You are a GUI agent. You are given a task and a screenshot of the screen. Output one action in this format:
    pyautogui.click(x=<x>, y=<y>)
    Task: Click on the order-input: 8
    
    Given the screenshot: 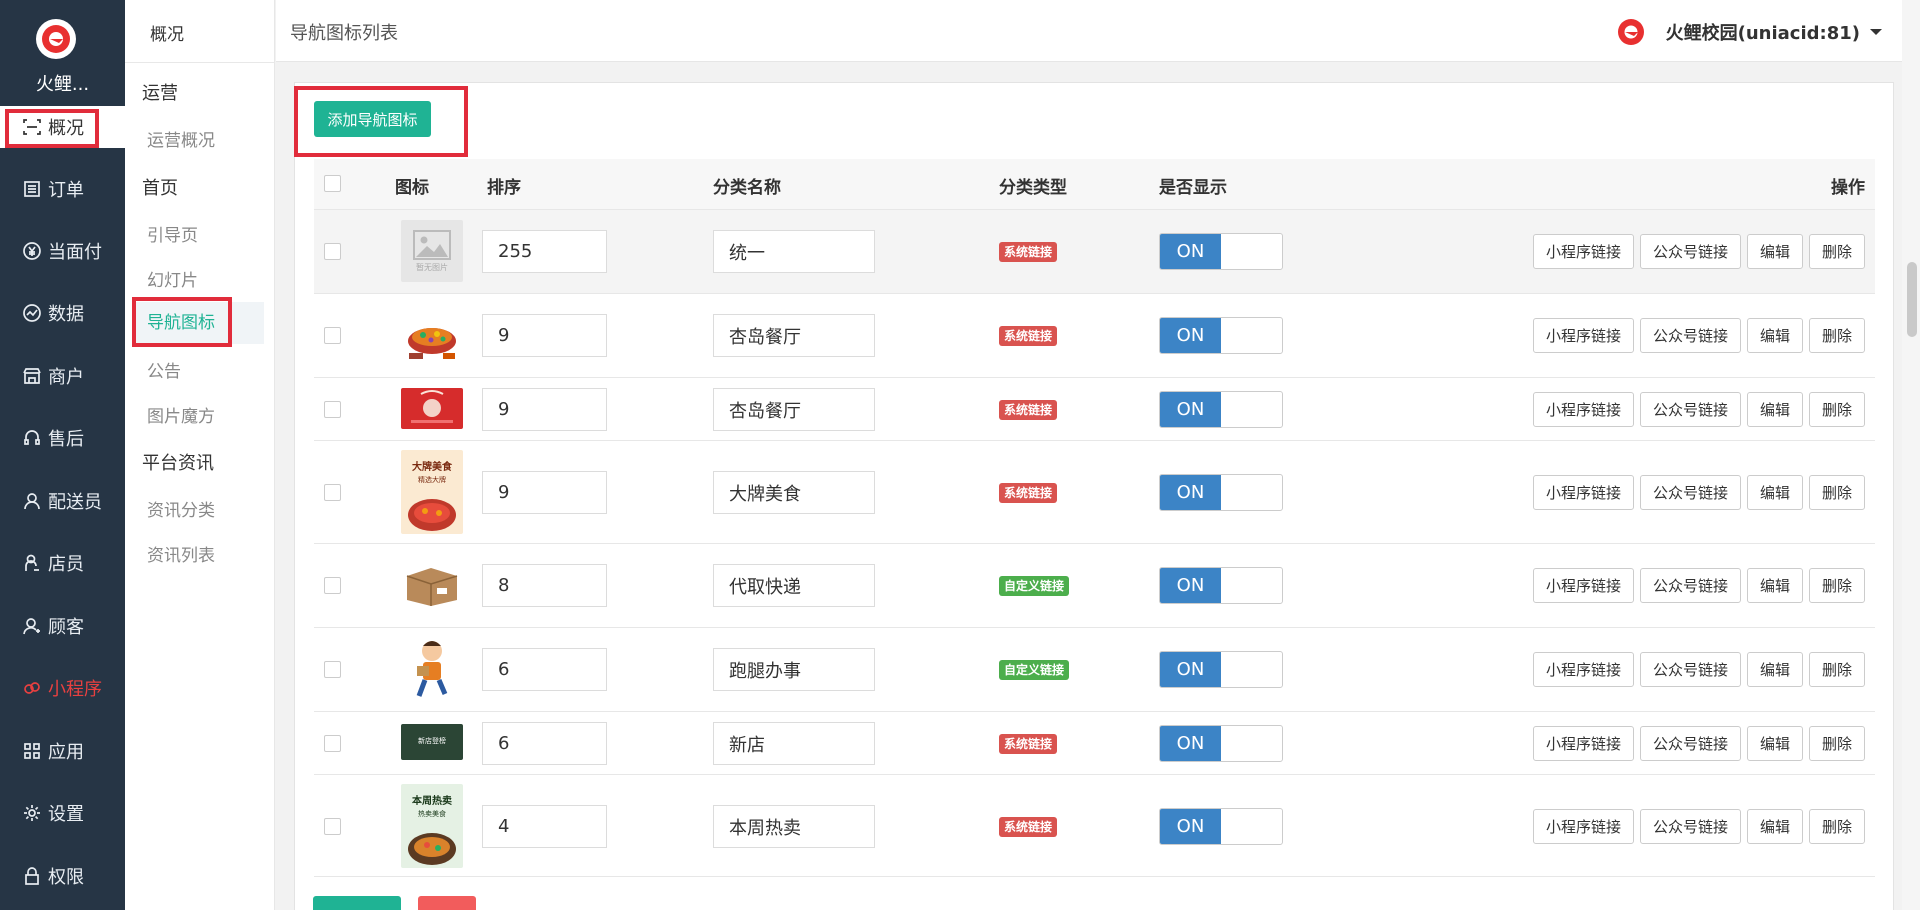 What is the action you would take?
    pyautogui.click(x=544, y=585)
    